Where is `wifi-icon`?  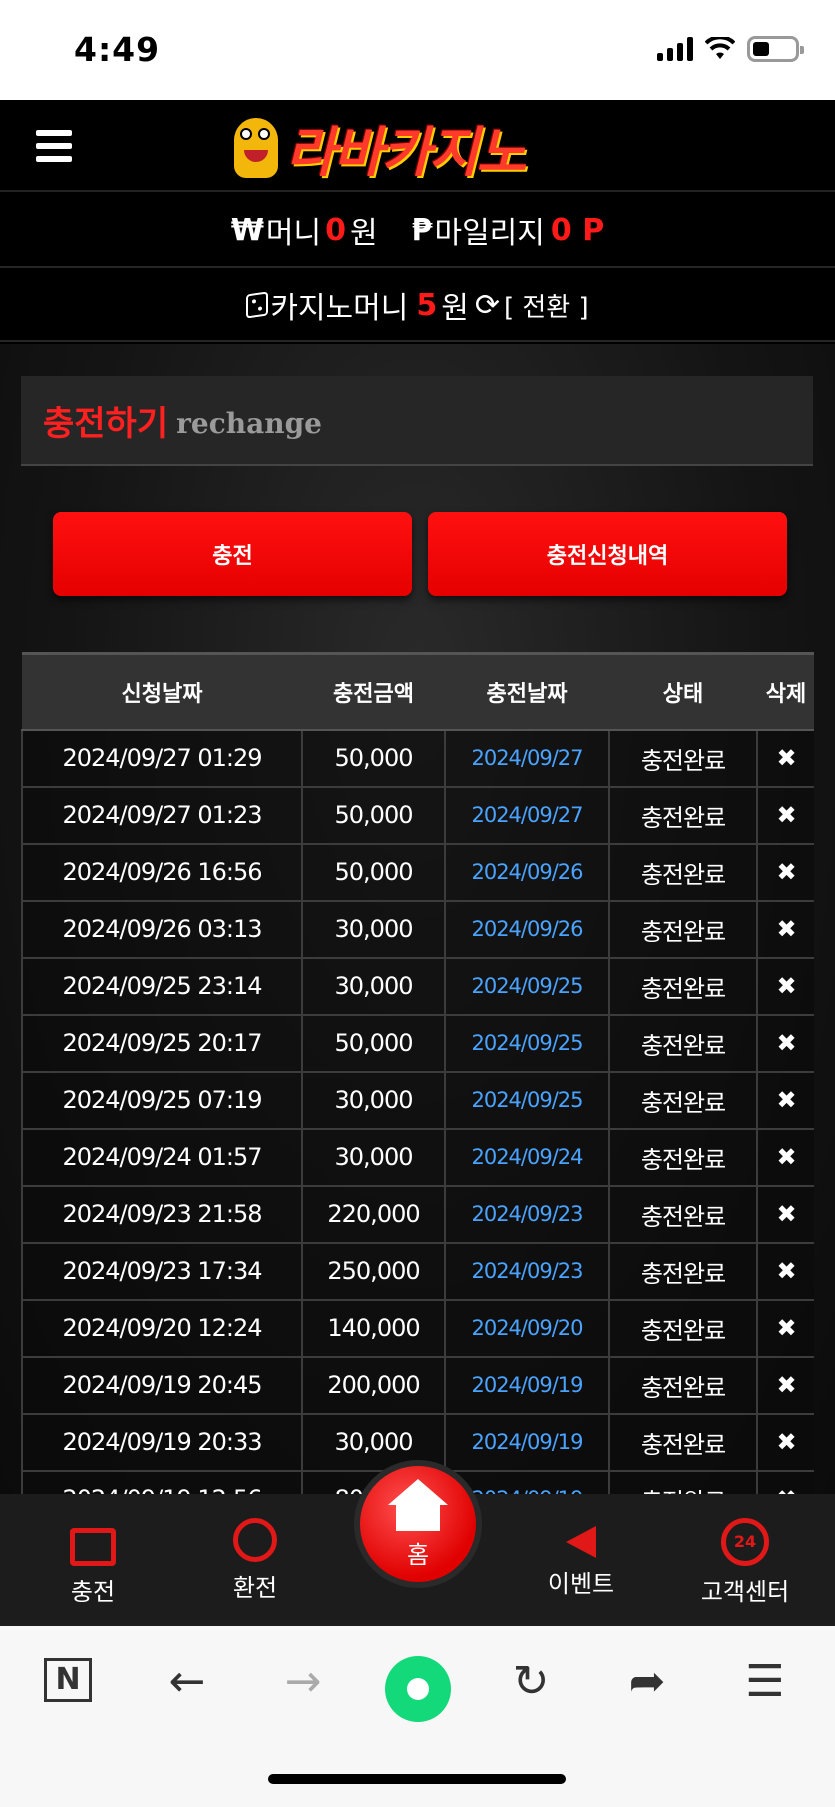
wifi-icon is located at coordinates (720, 48).